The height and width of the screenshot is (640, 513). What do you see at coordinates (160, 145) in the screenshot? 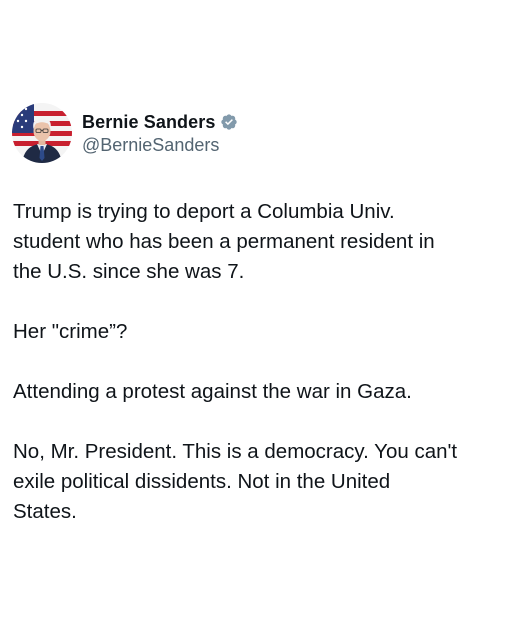
I see `author-handle: @BernieSanders` at bounding box center [160, 145].